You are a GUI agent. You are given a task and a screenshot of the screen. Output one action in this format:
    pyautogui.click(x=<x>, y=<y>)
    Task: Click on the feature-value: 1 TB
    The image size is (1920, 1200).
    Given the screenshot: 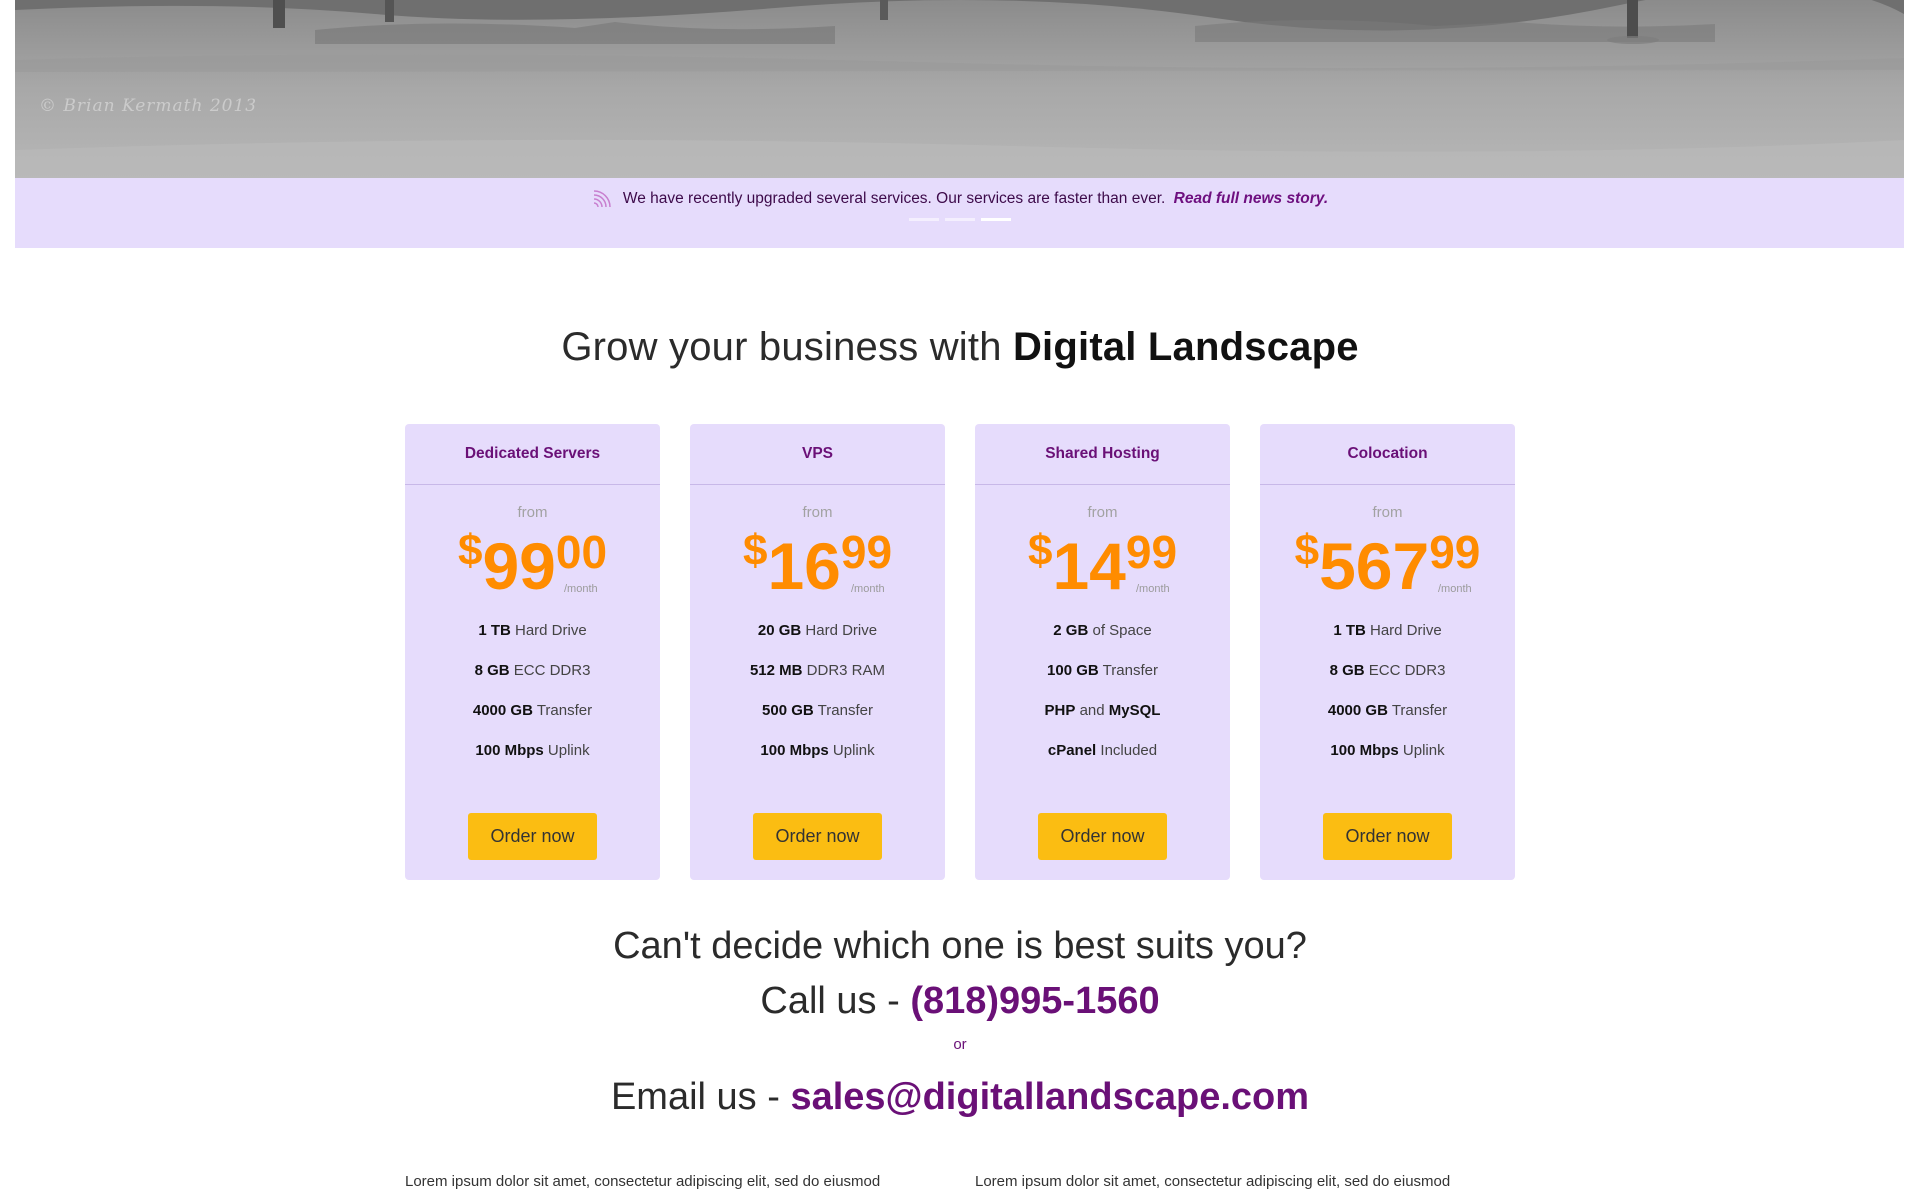 What is the action you would take?
    pyautogui.click(x=1349, y=630)
    